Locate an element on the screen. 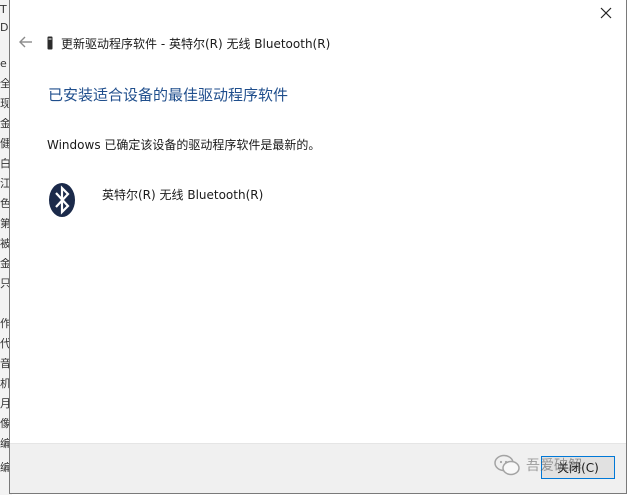  watermark-text: 吾爱破解 is located at coordinates (554, 466).